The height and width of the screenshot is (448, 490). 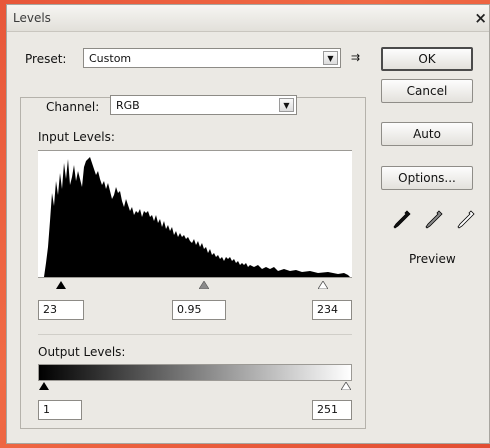 What do you see at coordinates (61, 310) in the screenshot?
I see `input-black-field: 23` at bounding box center [61, 310].